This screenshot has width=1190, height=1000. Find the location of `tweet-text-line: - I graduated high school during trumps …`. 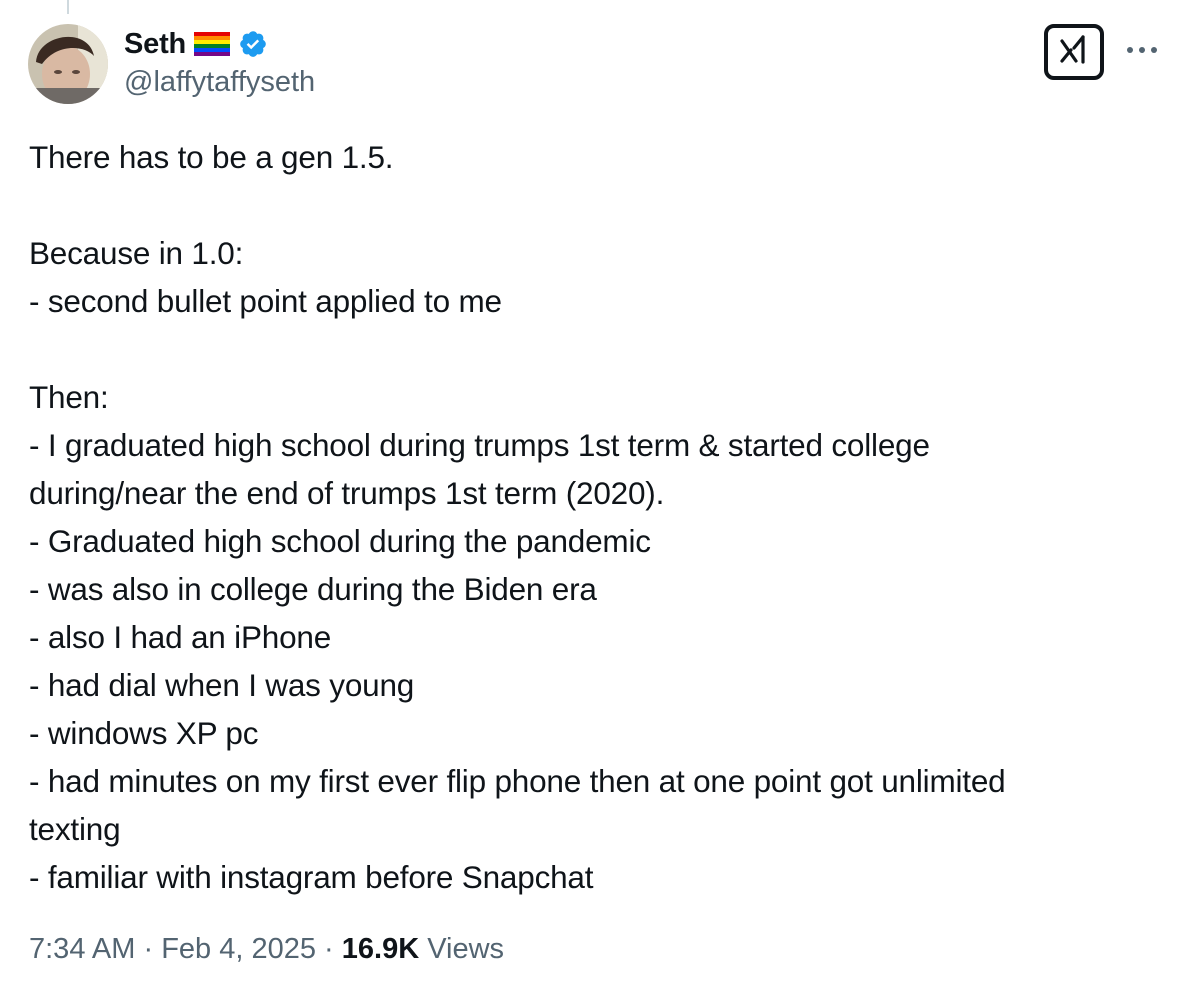

tweet-text-line: - I graduated high school during trumps … is located at coordinates (479, 445).